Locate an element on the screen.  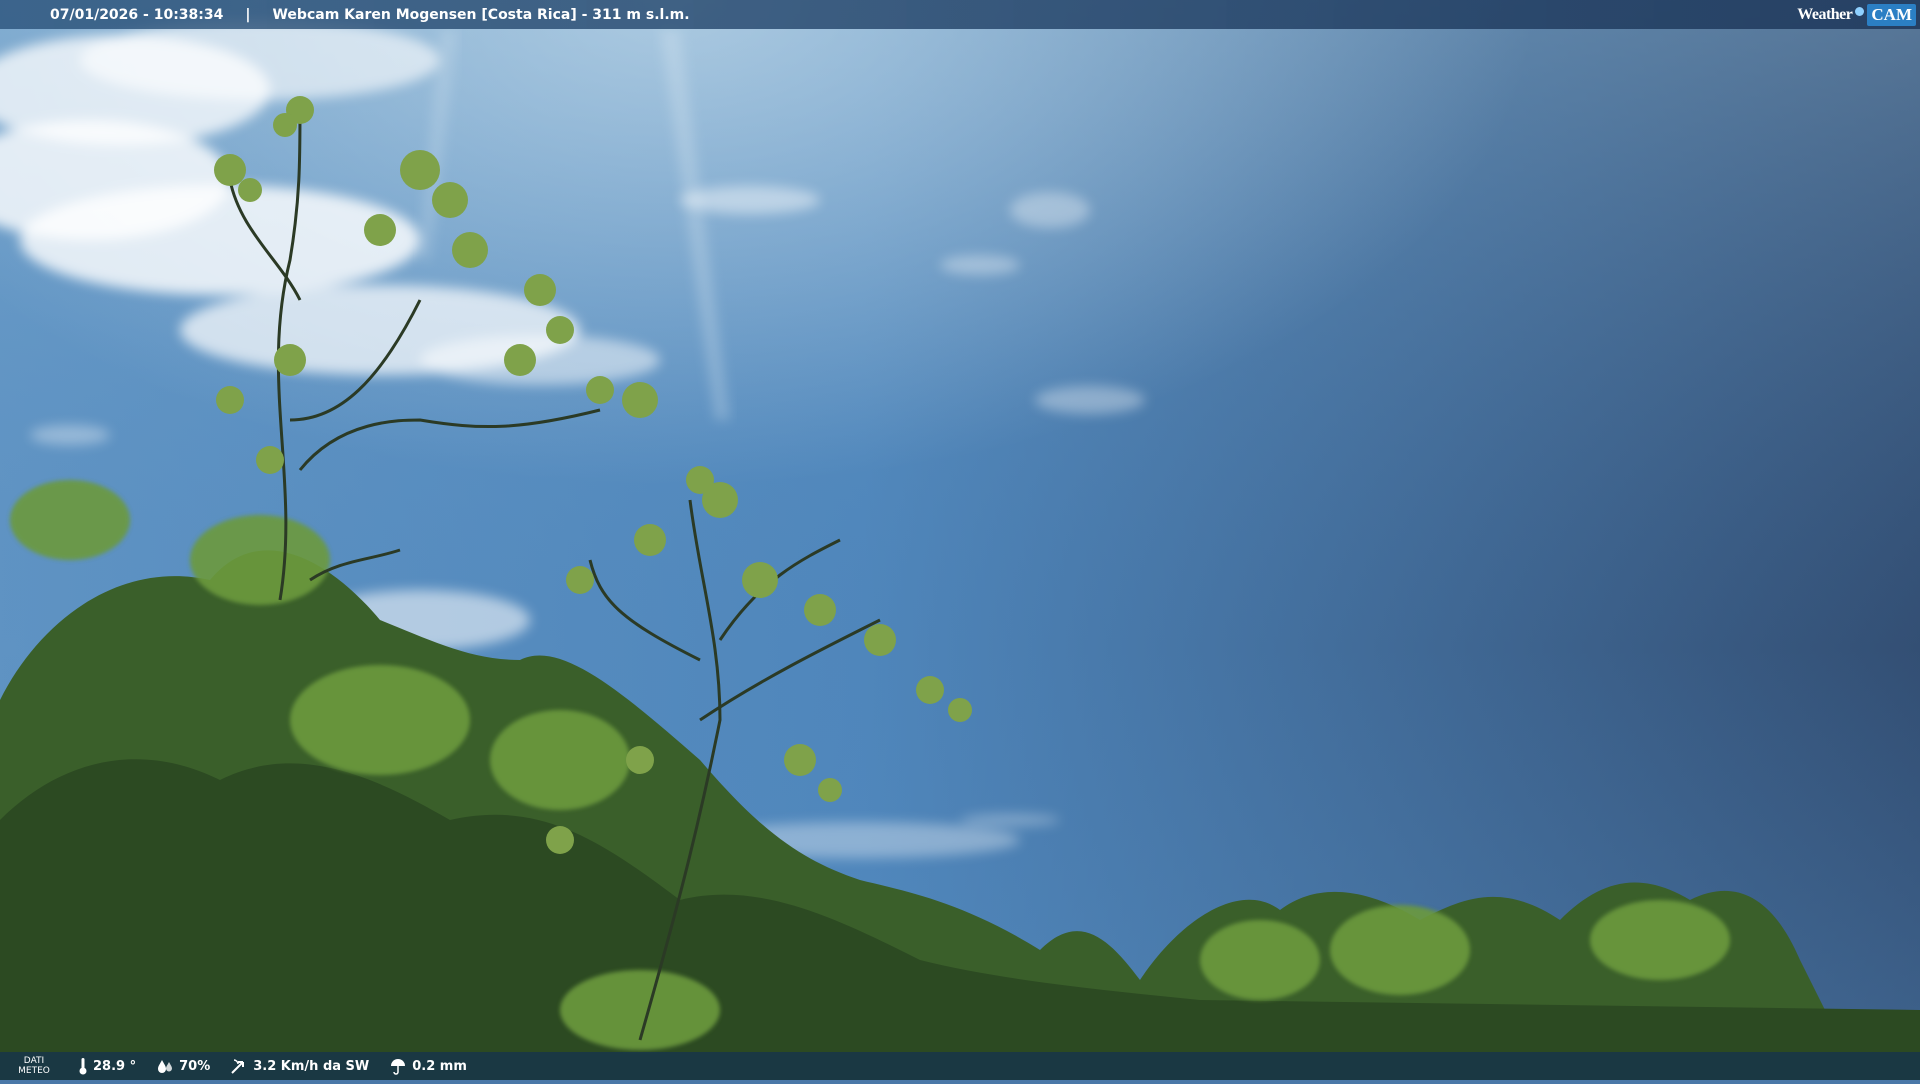
logo-weather-text: Weather is located at coordinates (1825, 14).